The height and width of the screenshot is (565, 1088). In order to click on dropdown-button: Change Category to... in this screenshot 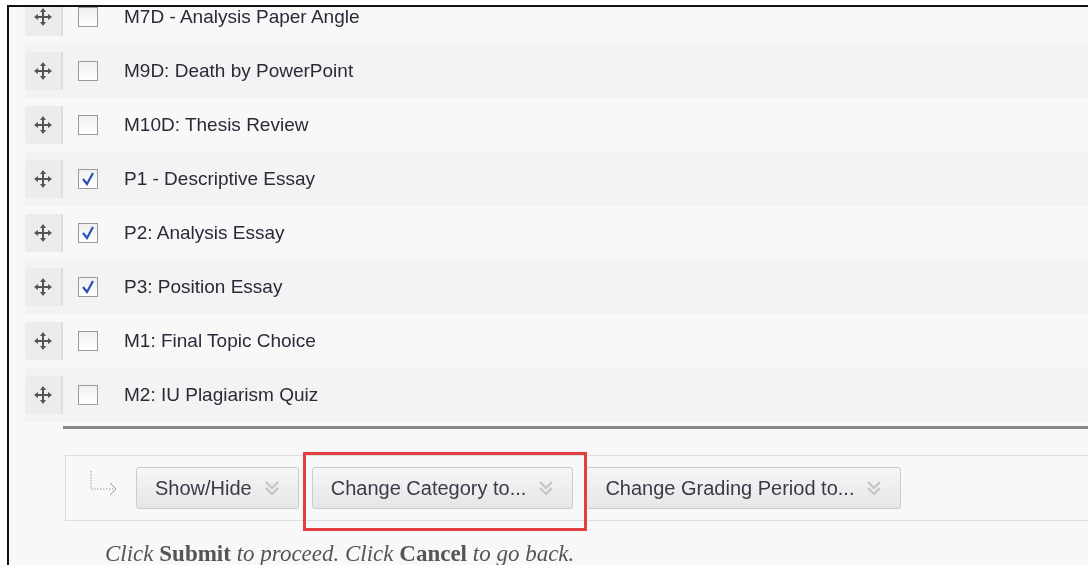, I will do `click(442, 488)`.